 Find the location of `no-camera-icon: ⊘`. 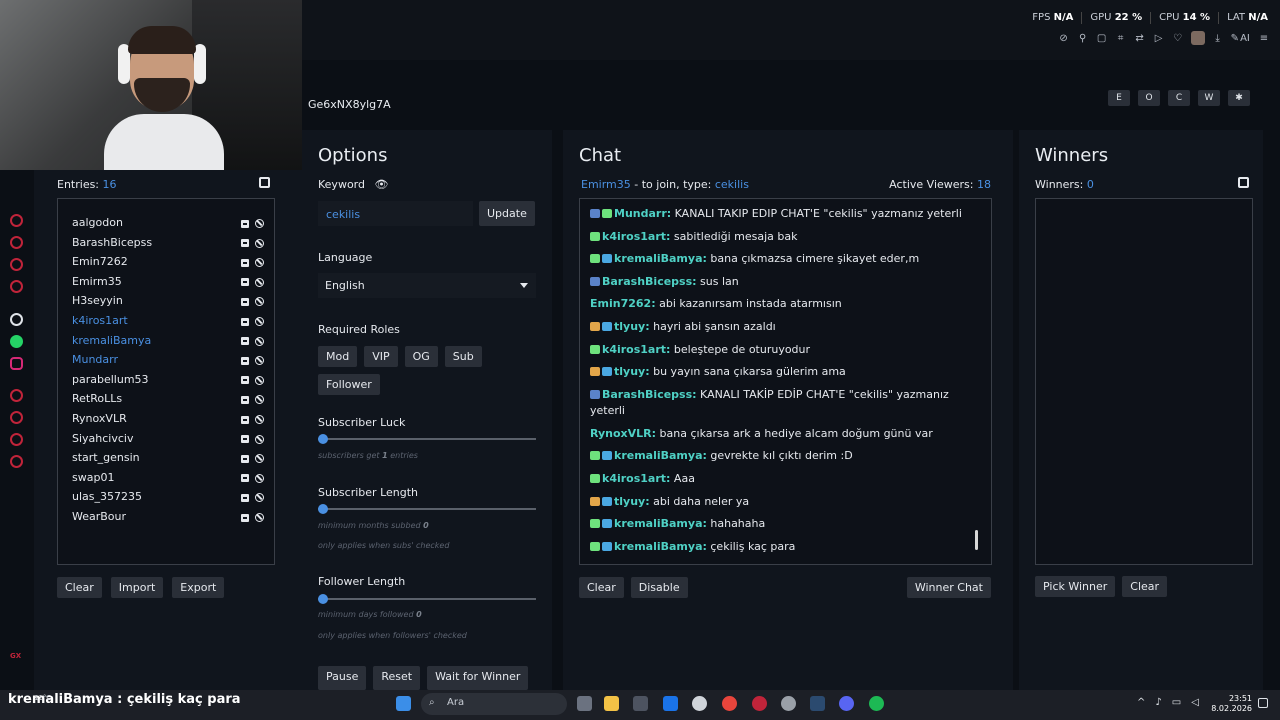

no-camera-icon: ⊘ is located at coordinates (1064, 38).